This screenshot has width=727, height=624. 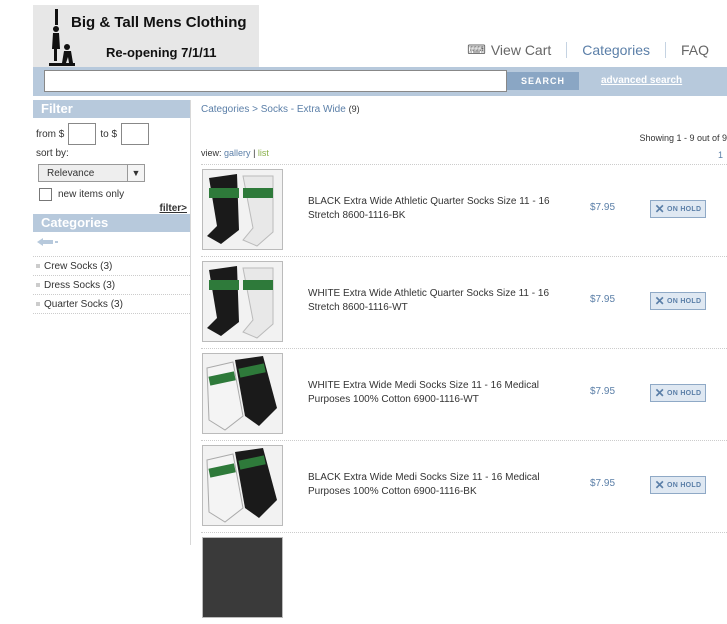 I want to click on view-cart-link: View Cart, so click(x=521, y=50).